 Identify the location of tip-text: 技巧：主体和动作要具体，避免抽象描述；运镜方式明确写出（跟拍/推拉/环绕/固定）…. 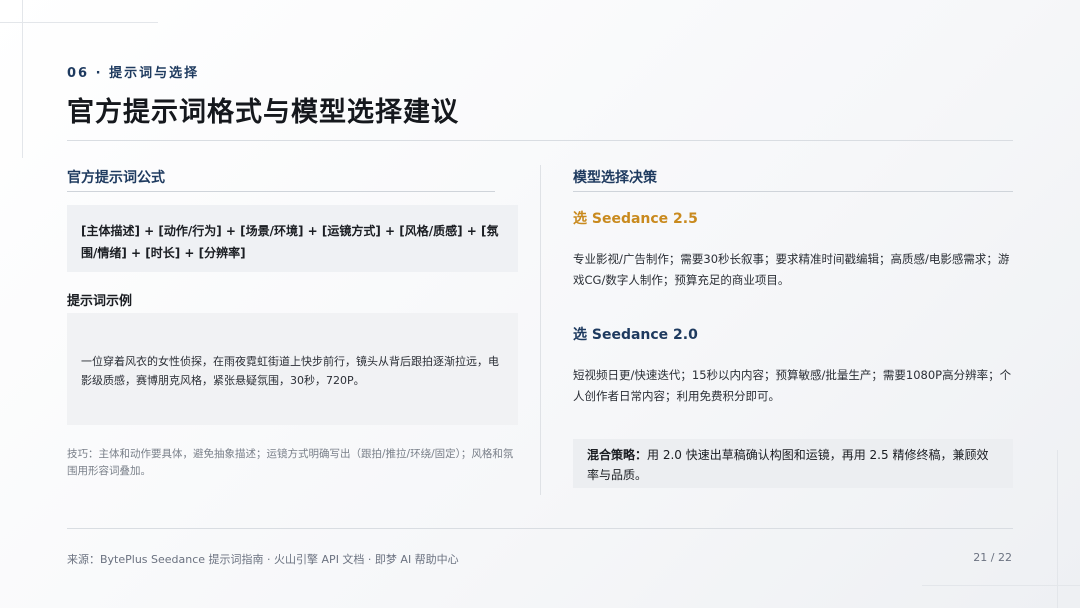
(290, 462).